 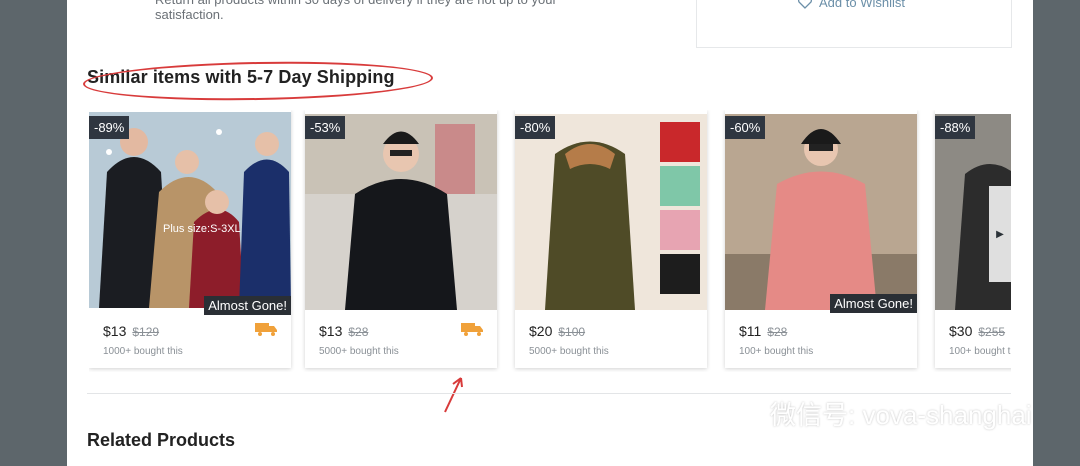 I want to click on price-row: $11 $28, so click(x=763, y=331).